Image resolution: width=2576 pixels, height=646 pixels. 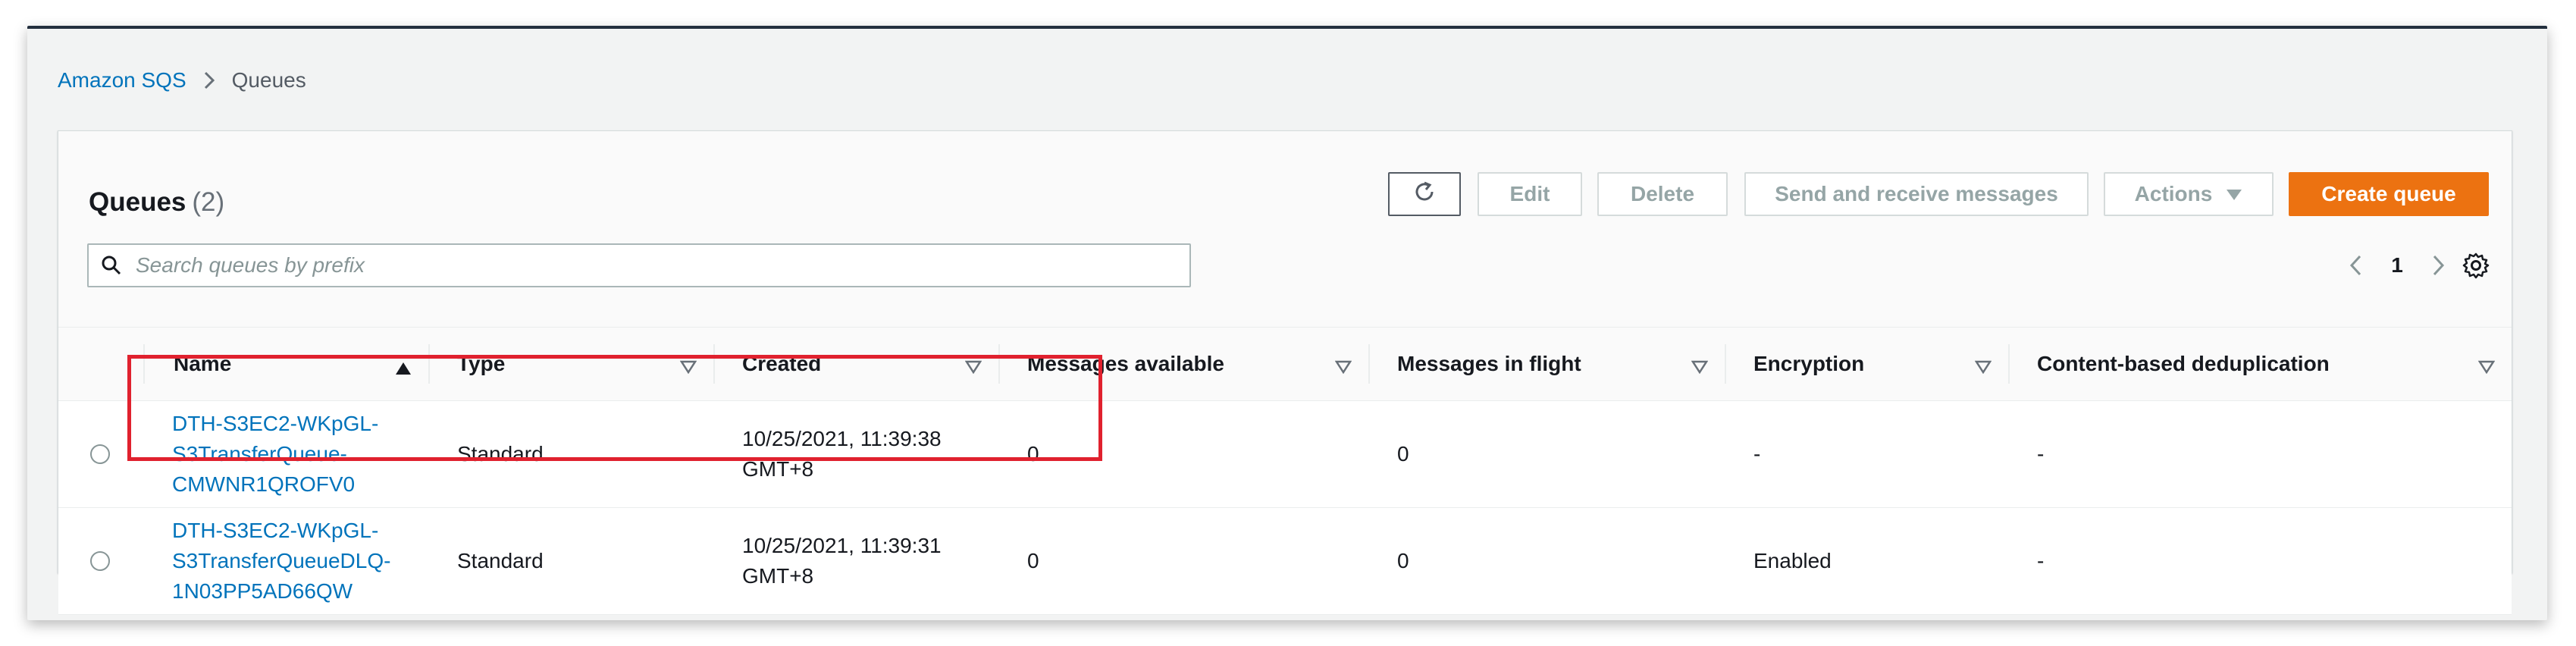 I want to click on delete-button: Delete, so click(x=1663, y=194).